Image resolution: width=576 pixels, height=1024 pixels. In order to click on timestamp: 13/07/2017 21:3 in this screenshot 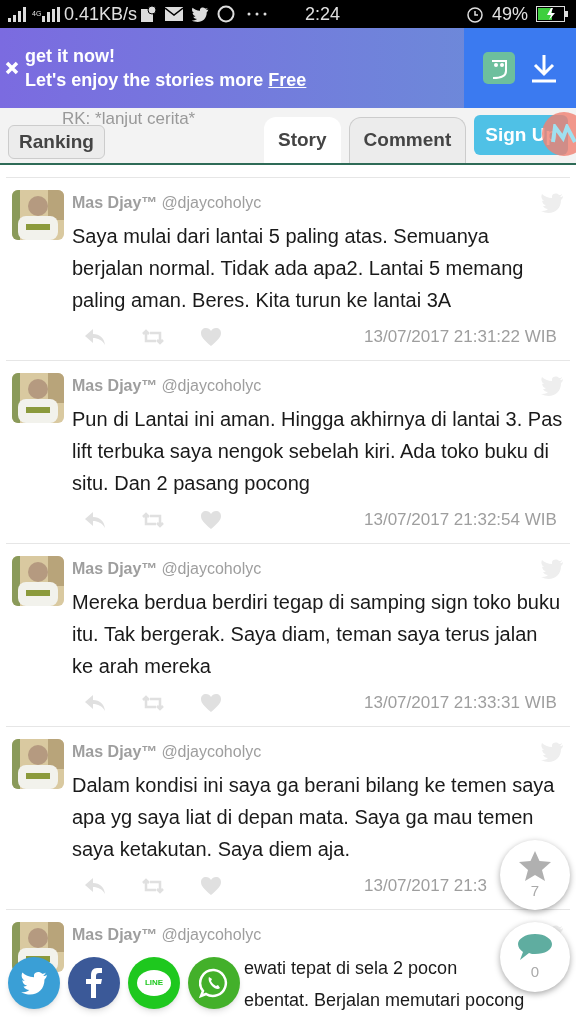, I will do `click(425, 886)`.